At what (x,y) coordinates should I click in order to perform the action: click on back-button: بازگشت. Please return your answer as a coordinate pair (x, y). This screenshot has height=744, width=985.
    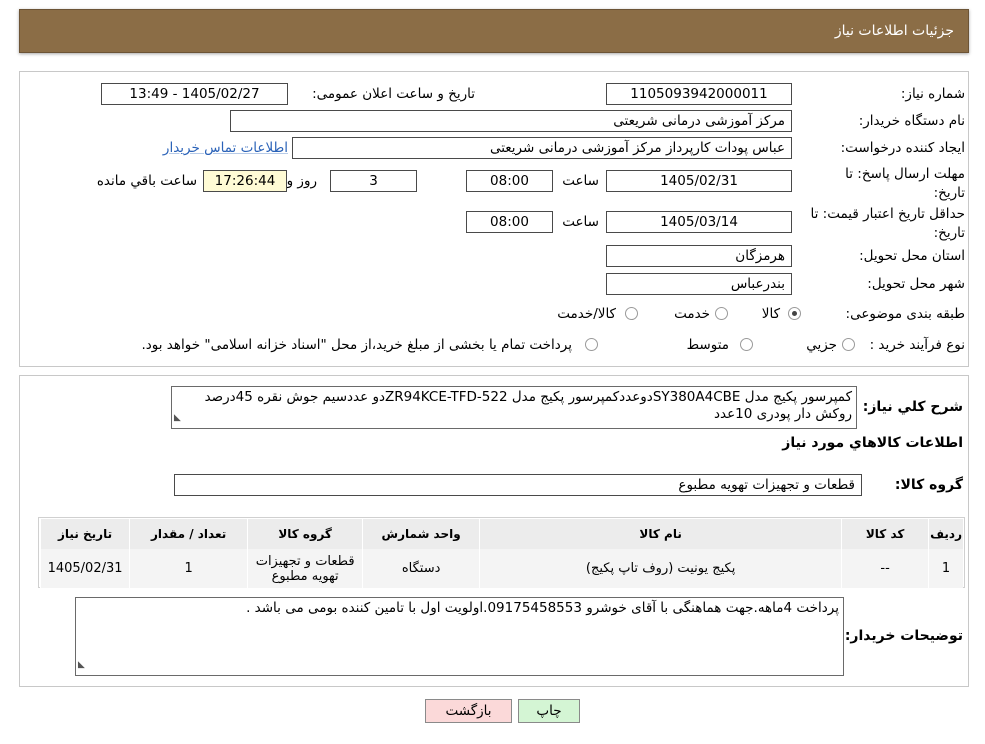
    Looking at the image, I should click on (468, 711).